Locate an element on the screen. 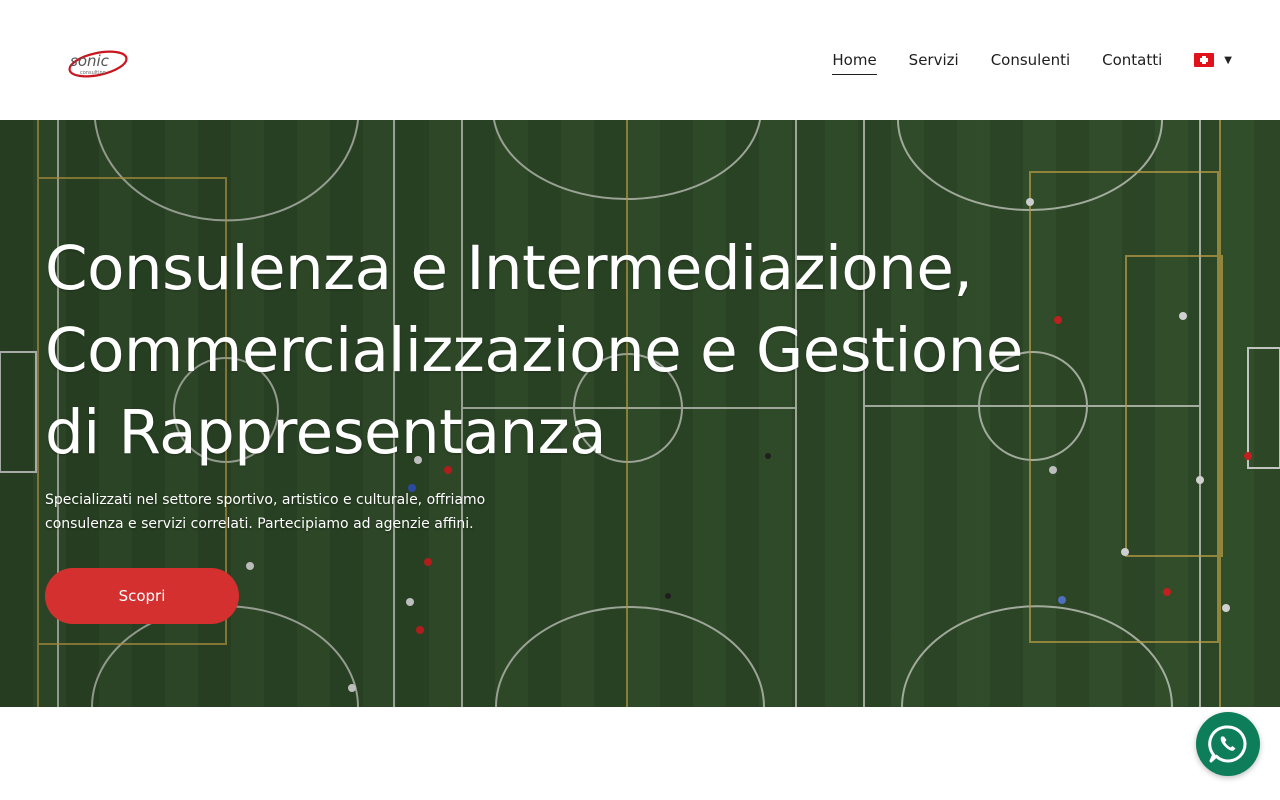 The width and height of the screenshot is (1280, 800). sonic-logo-icon: sonic consulting is located at coordinates (98, 64).